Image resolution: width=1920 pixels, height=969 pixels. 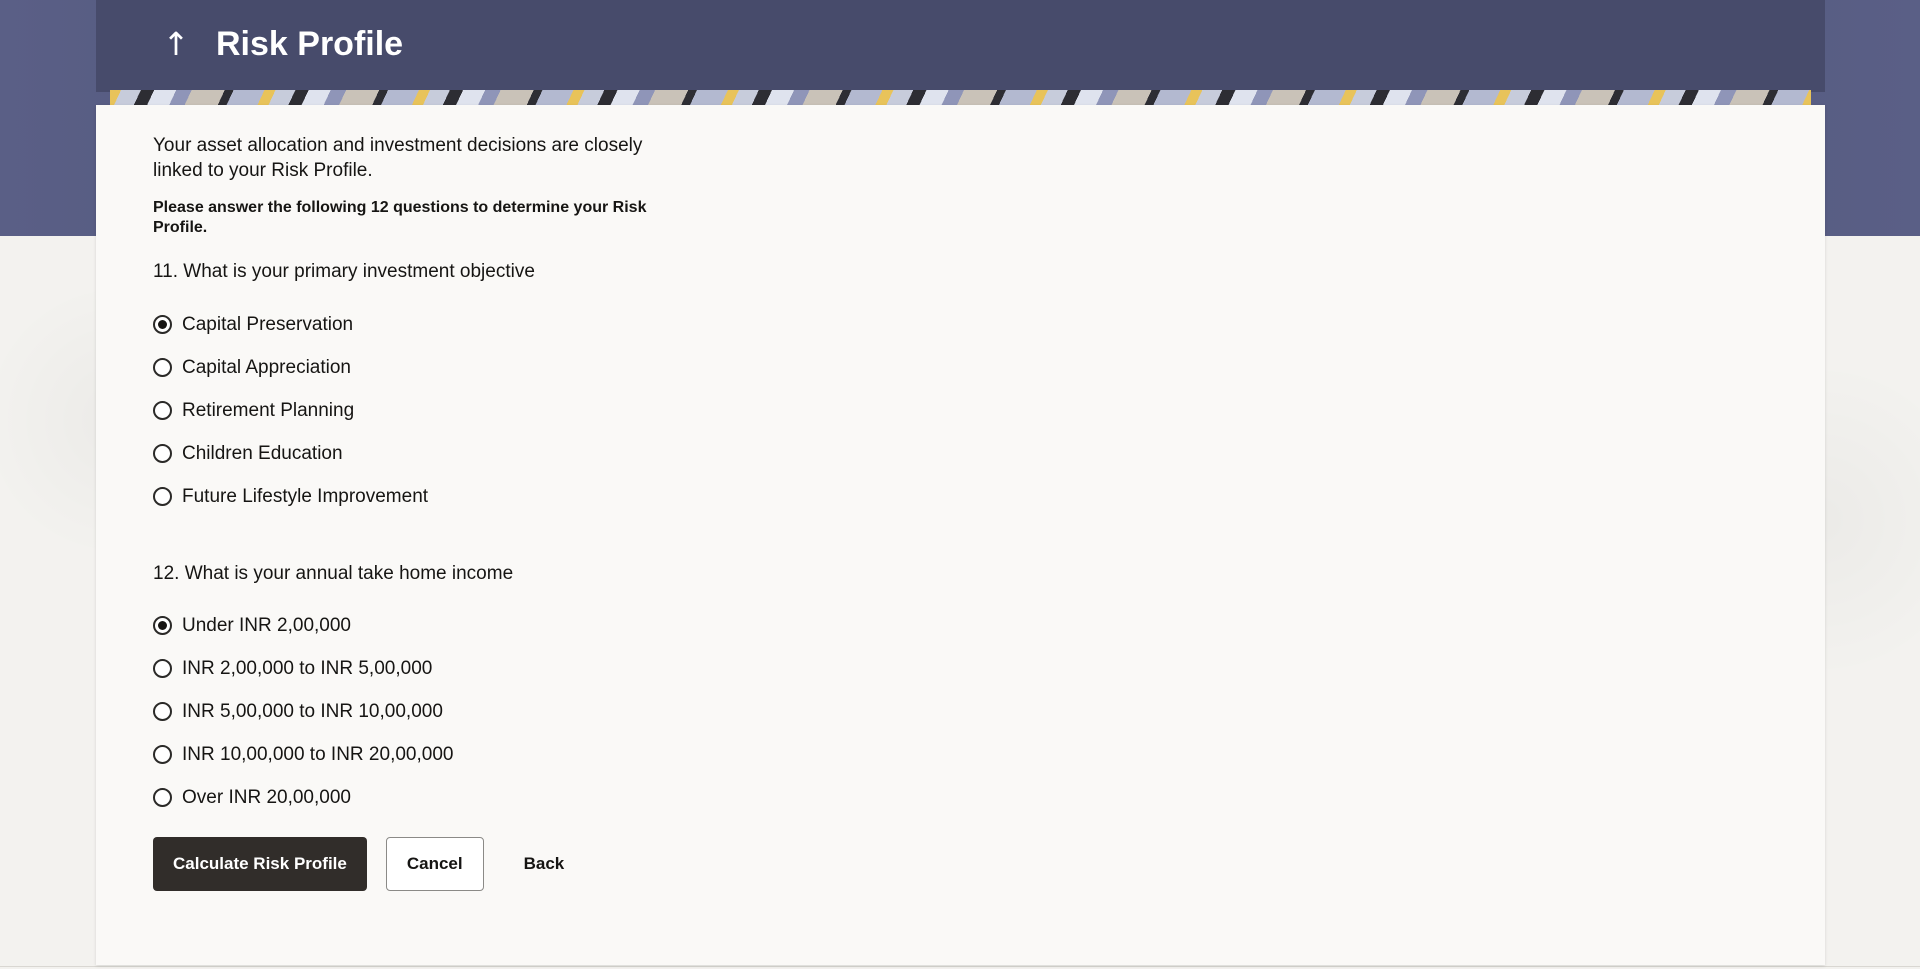 I want to click on radio-option: Over INR 20,00,000, so click(x=503, y=797).